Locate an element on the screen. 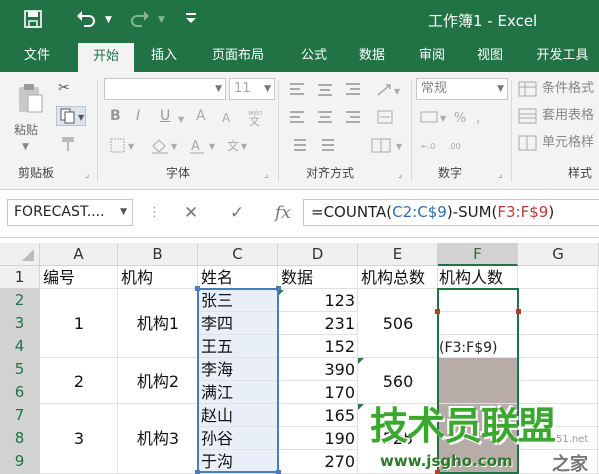  cell-e2-merged: 506 is located at coordinates (398, 323).